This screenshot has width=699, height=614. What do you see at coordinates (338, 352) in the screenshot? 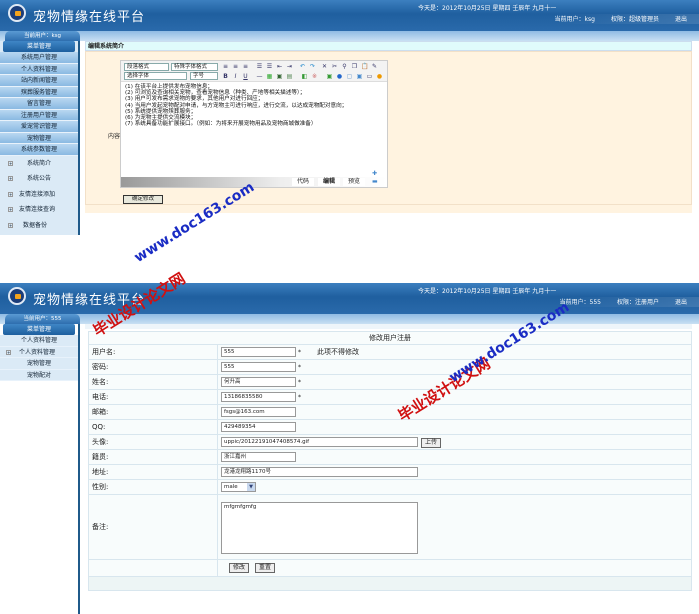
I see `readonly-note: 此项不得修改` at bounding box center [338, 352].